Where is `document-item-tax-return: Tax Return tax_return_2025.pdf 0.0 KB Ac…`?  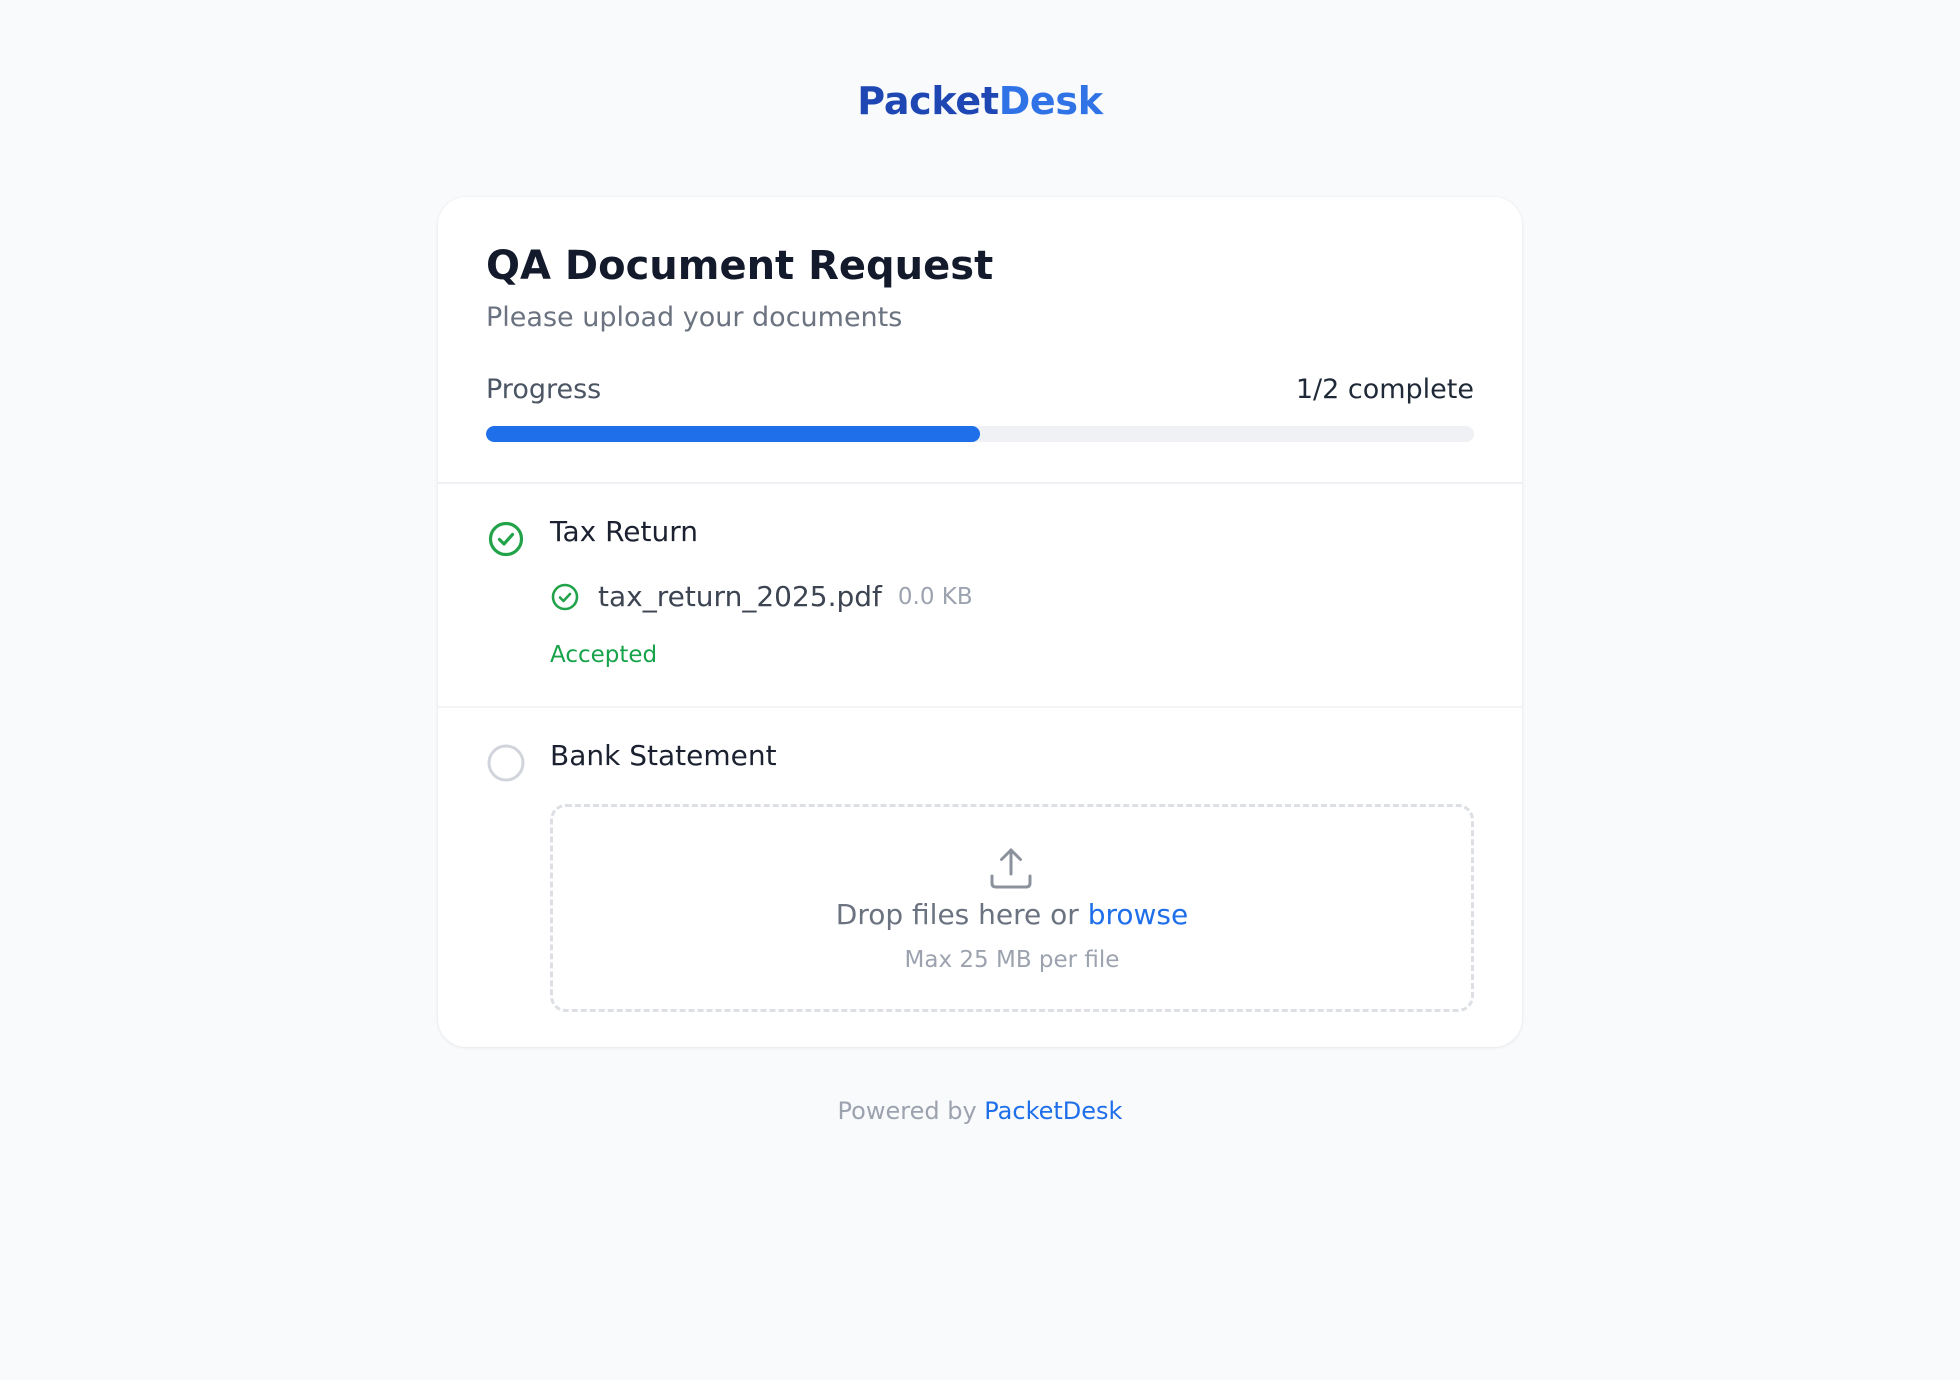
document-item-tax-return: Tax Return tax_return_2025.pdf 0.0 KB Ac… is located at coordinates (980, 596).